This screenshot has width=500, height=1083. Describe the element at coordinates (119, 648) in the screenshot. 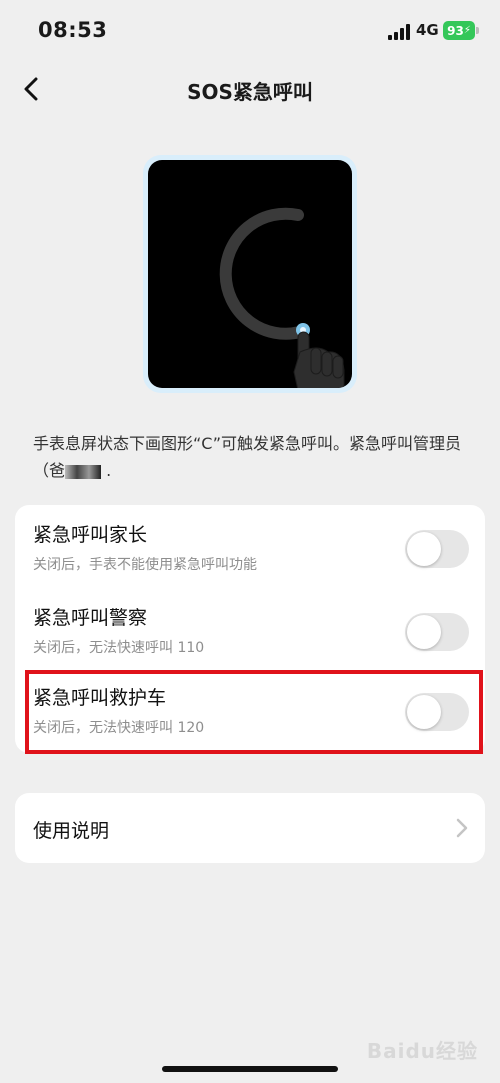

I see `setting-subtitle: 关闭后，无法快速呼叫 110` at that location.